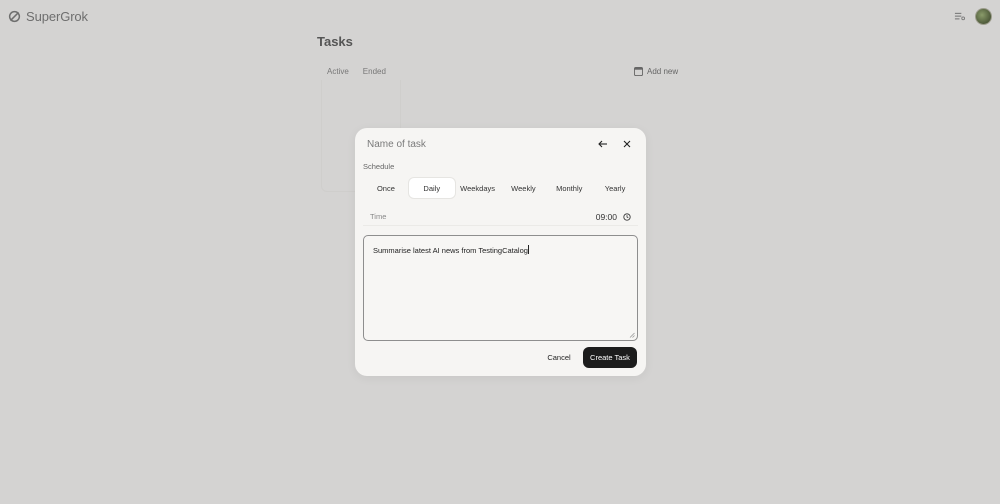  Describe the element at coordinates (983, 16) in the screenshot. I see `avatar` at that location.